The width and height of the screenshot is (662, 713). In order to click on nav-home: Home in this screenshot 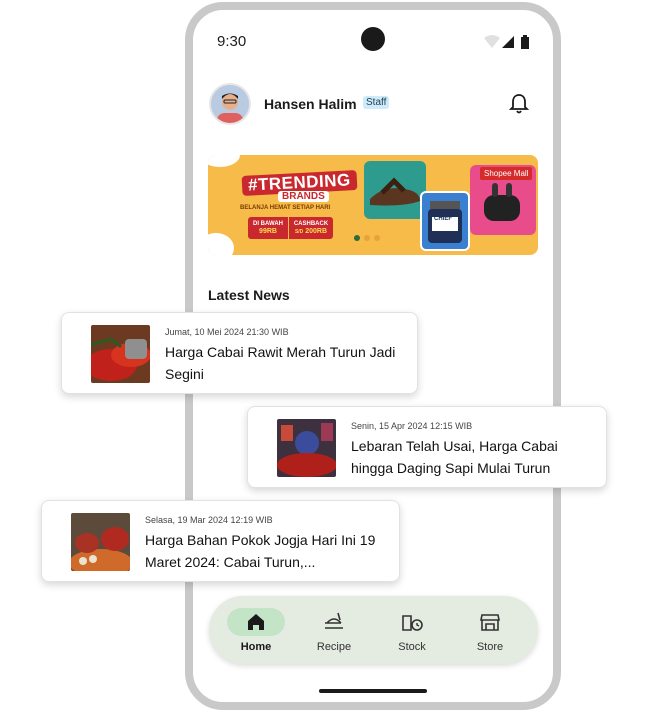, I will do `click(256, 632)`.